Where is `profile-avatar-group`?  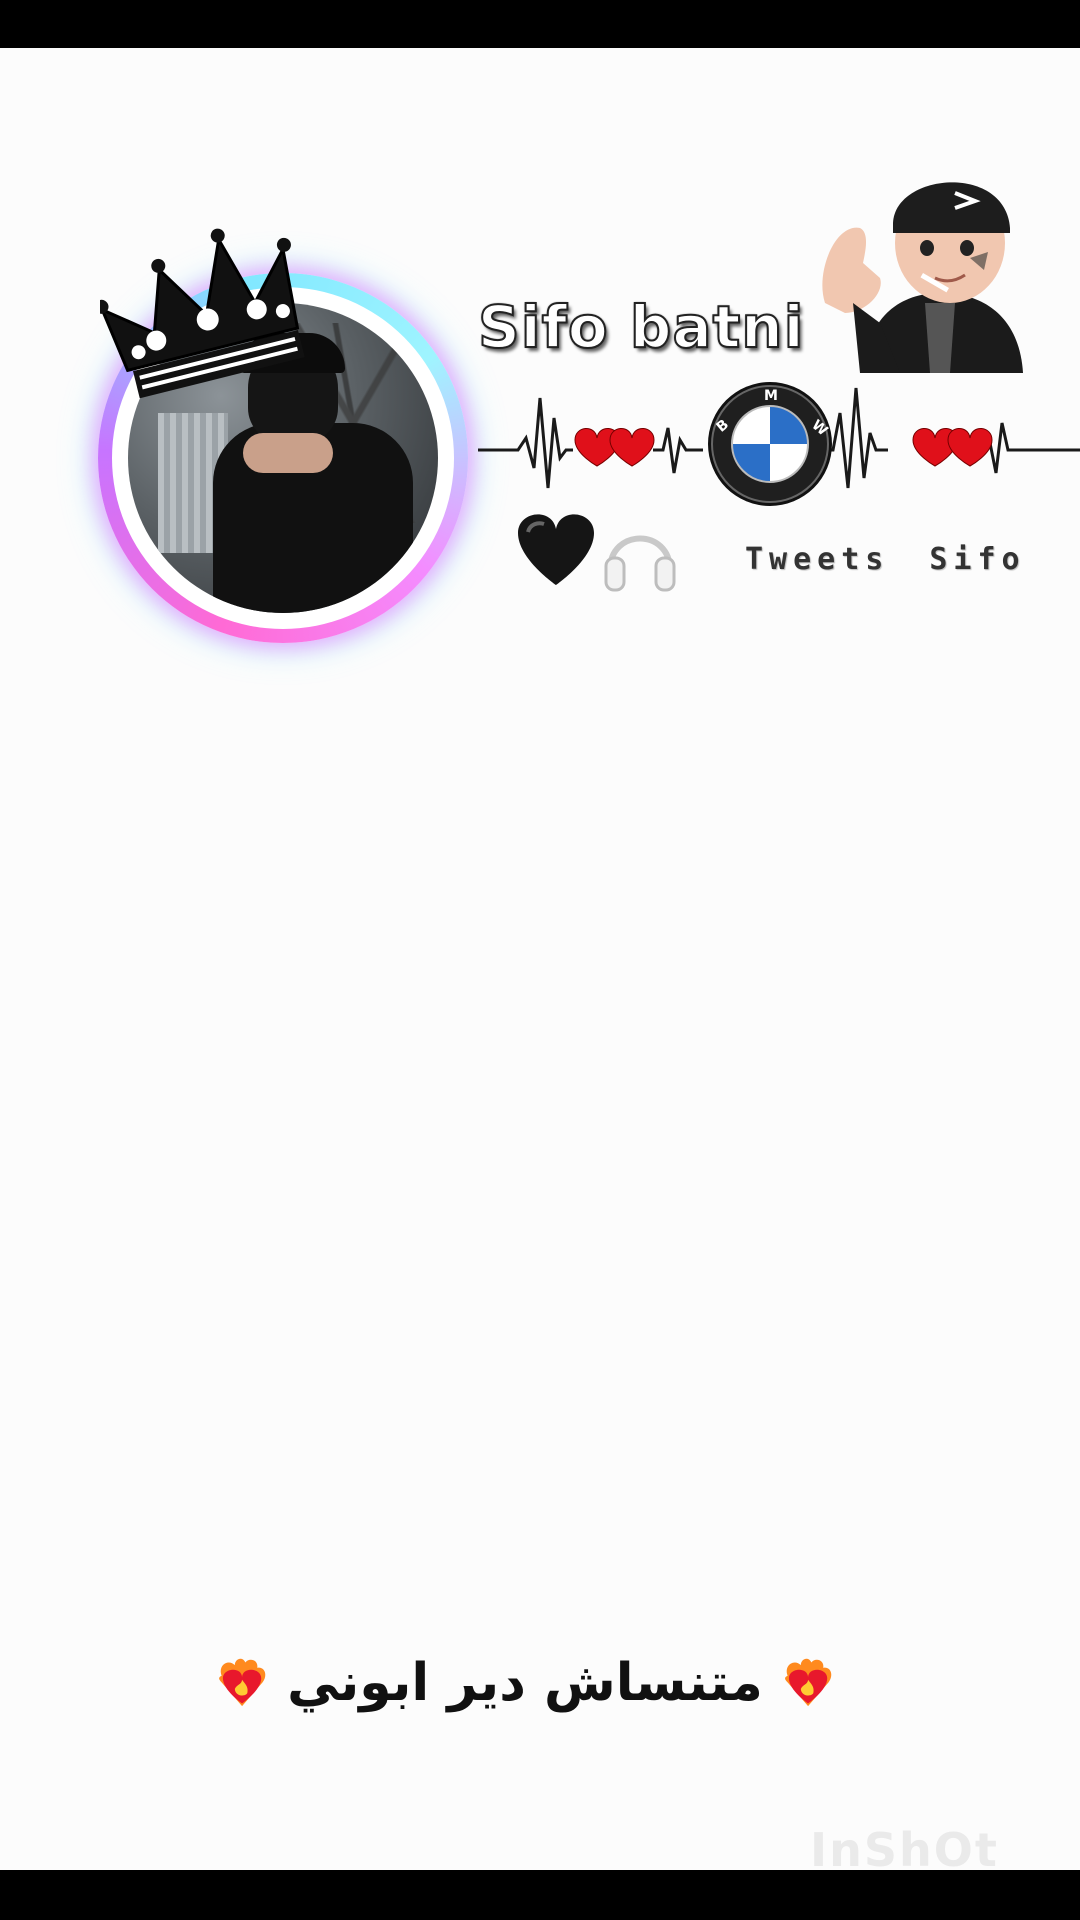
profile-avatar-group is located at coordinates (285, 438).